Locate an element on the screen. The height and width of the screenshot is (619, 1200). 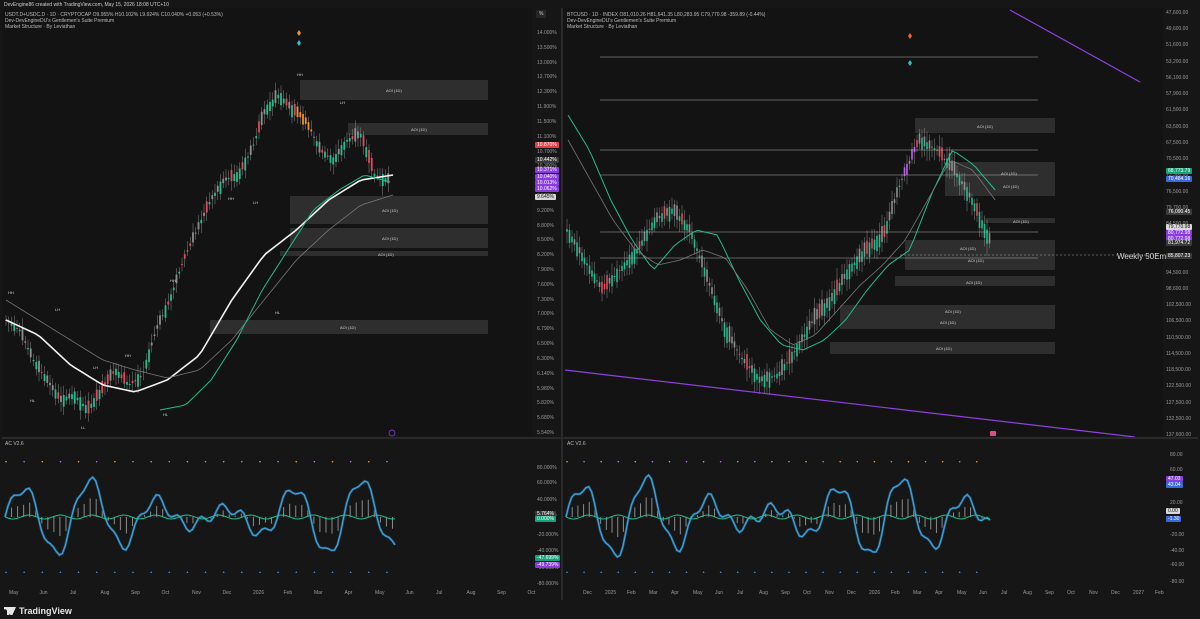
price-axis-label: 8.800% is located at coordinates (545, 225).